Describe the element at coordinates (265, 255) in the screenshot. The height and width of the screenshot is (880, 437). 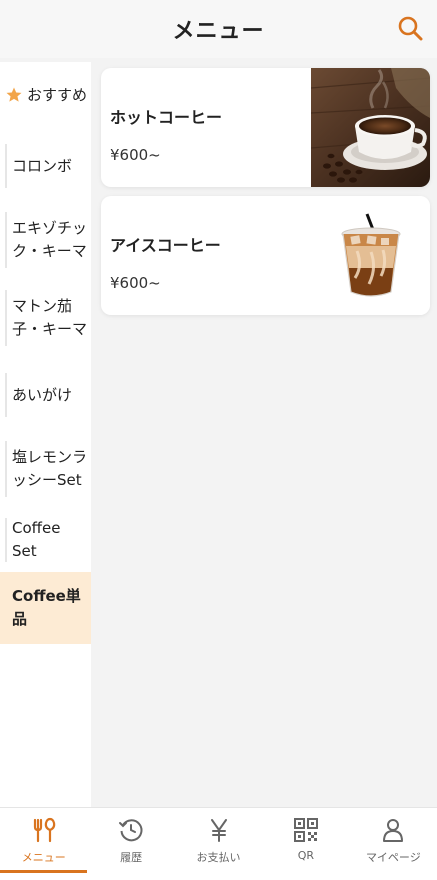
I see `product-card-iced-coffee: アイスコーヒー ¥600~` at that location.